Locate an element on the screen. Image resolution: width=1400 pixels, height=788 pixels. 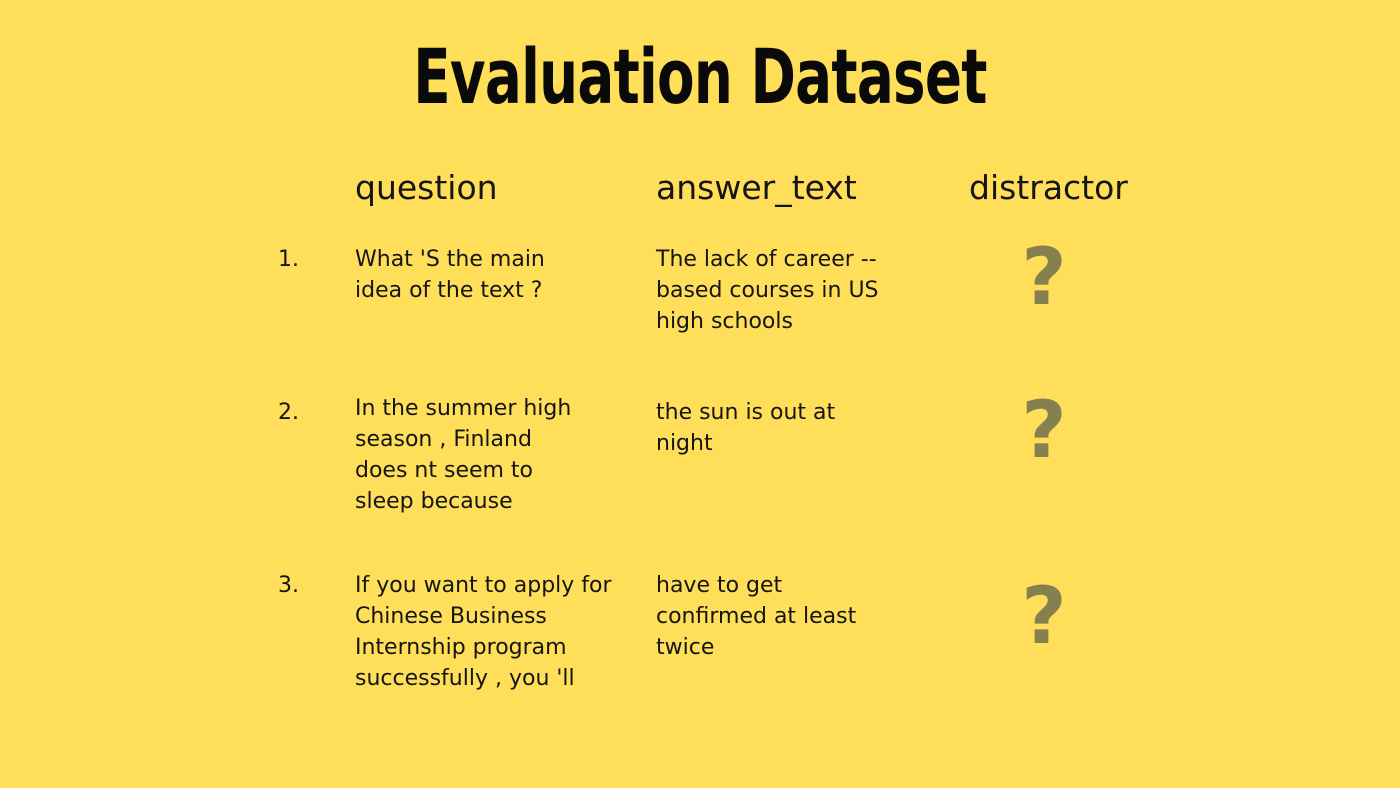
answer-text-cell: the sun is out at night is located at coordinates (746, 428).